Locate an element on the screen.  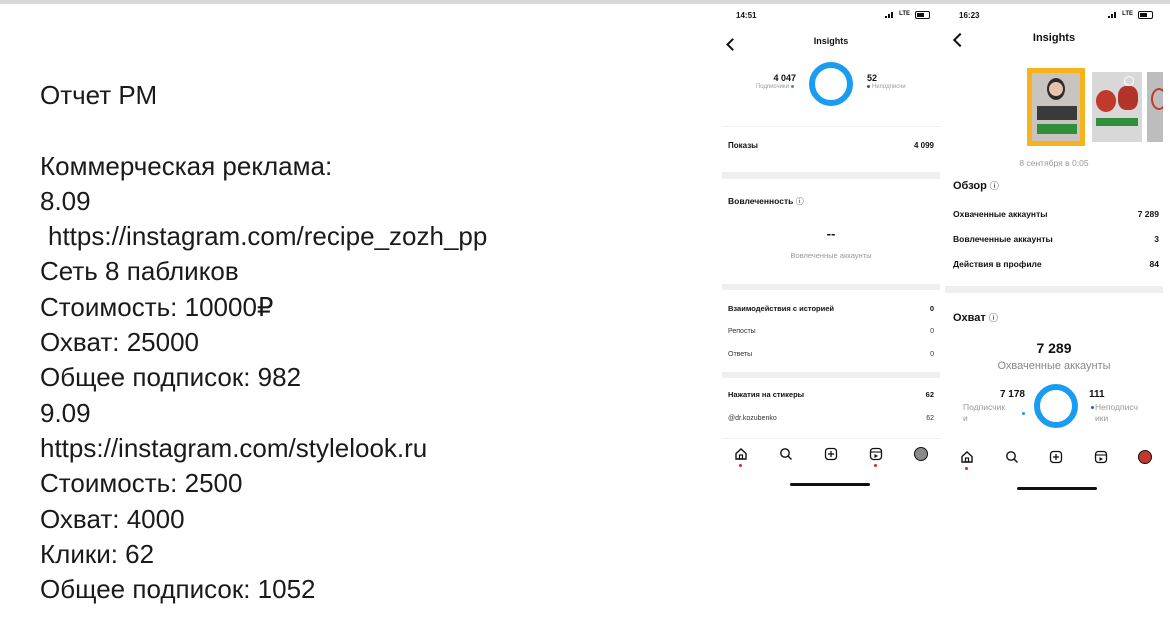
shares-value: 0 is located at coordinates (932, 331).